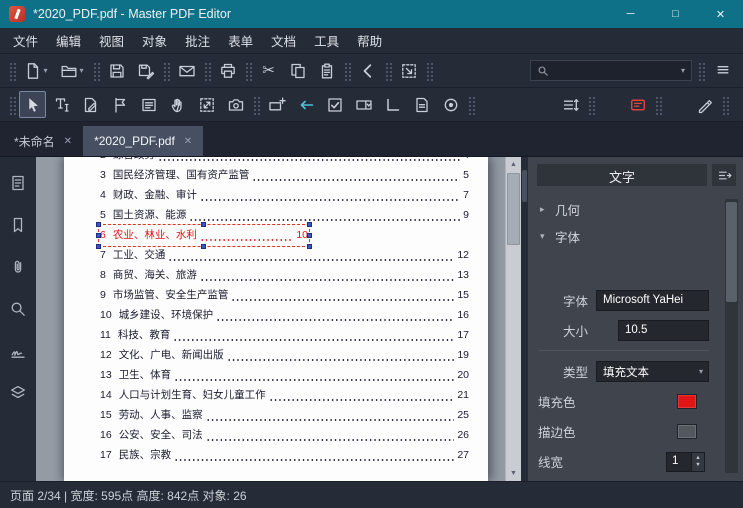 This screenshot has width=743, height=508. What do you see at coordinates (723, 70) in the screenshot?
I see `overflow-menu-button: ≡` at bounding box center [723, 70].